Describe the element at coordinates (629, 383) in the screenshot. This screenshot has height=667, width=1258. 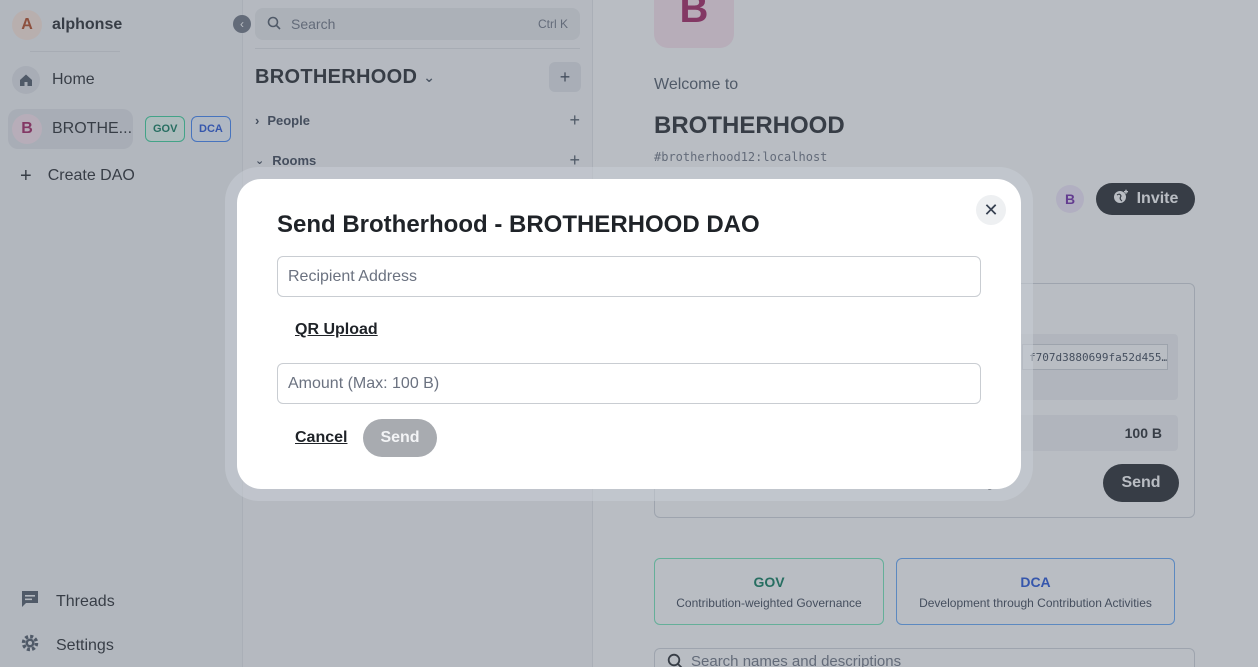
I see `amount-input` at that location.